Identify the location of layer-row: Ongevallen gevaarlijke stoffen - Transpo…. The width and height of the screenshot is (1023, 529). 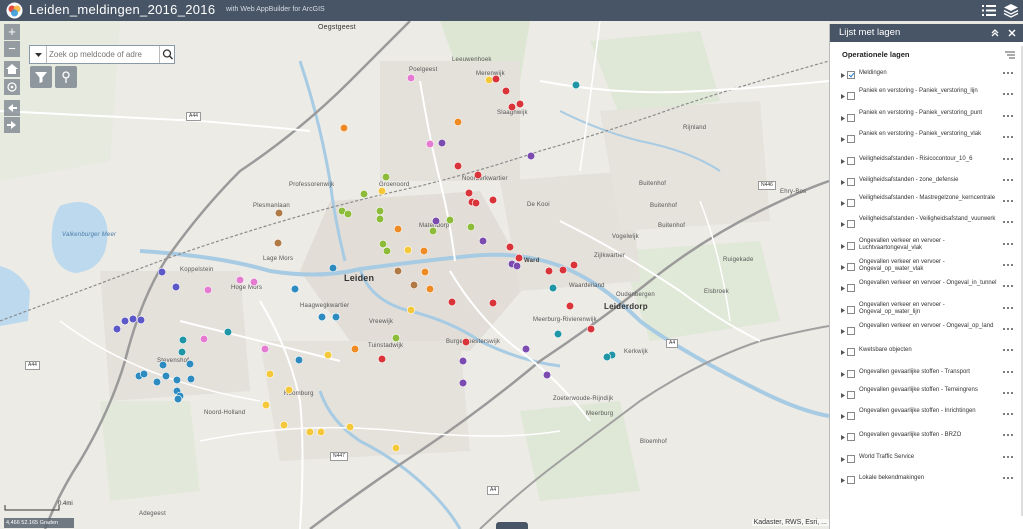
(926, 375).